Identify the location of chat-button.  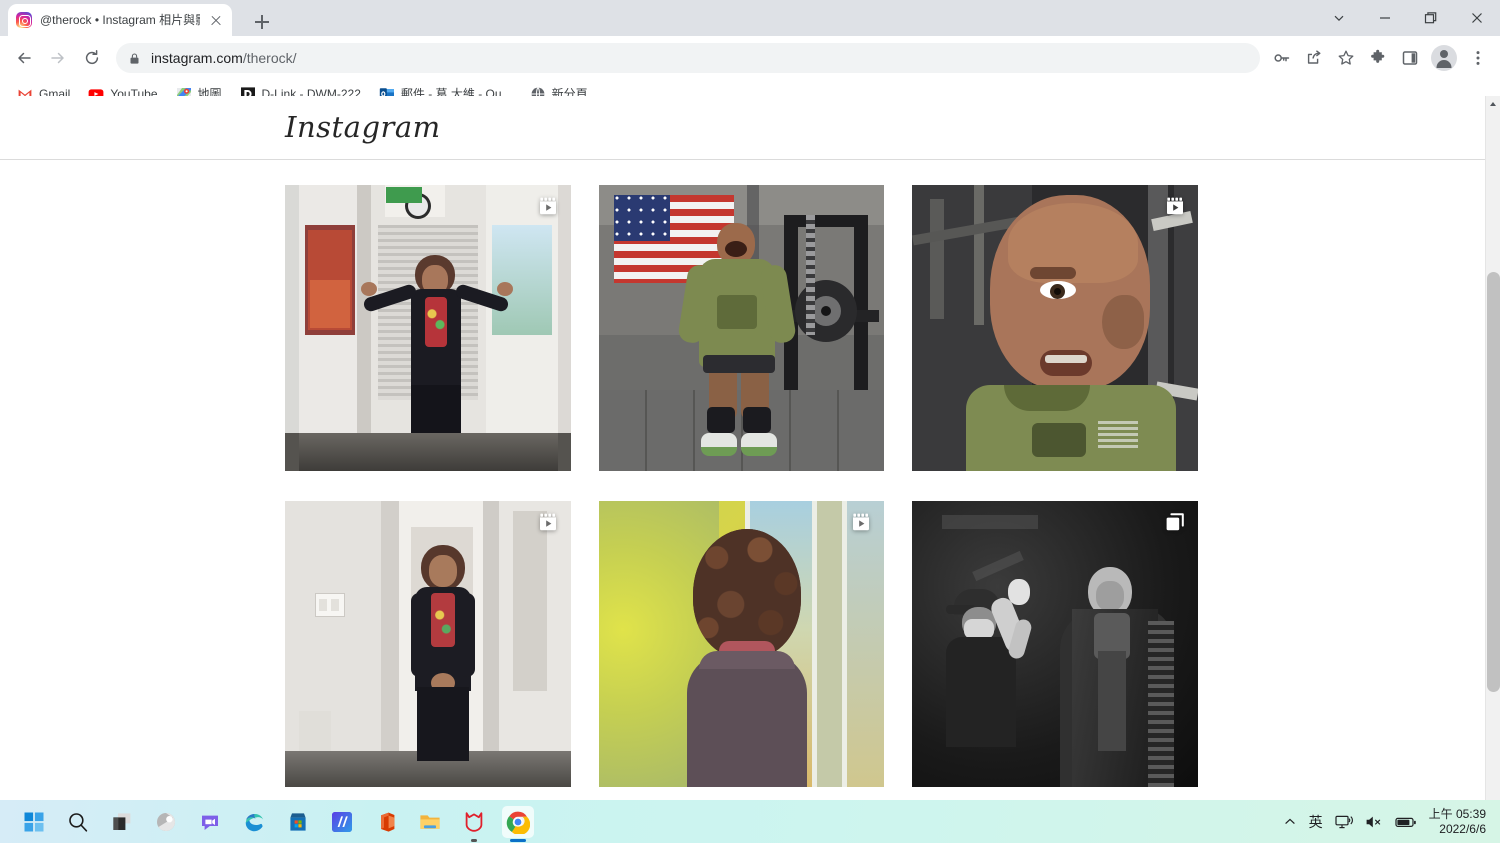
(210, 822).